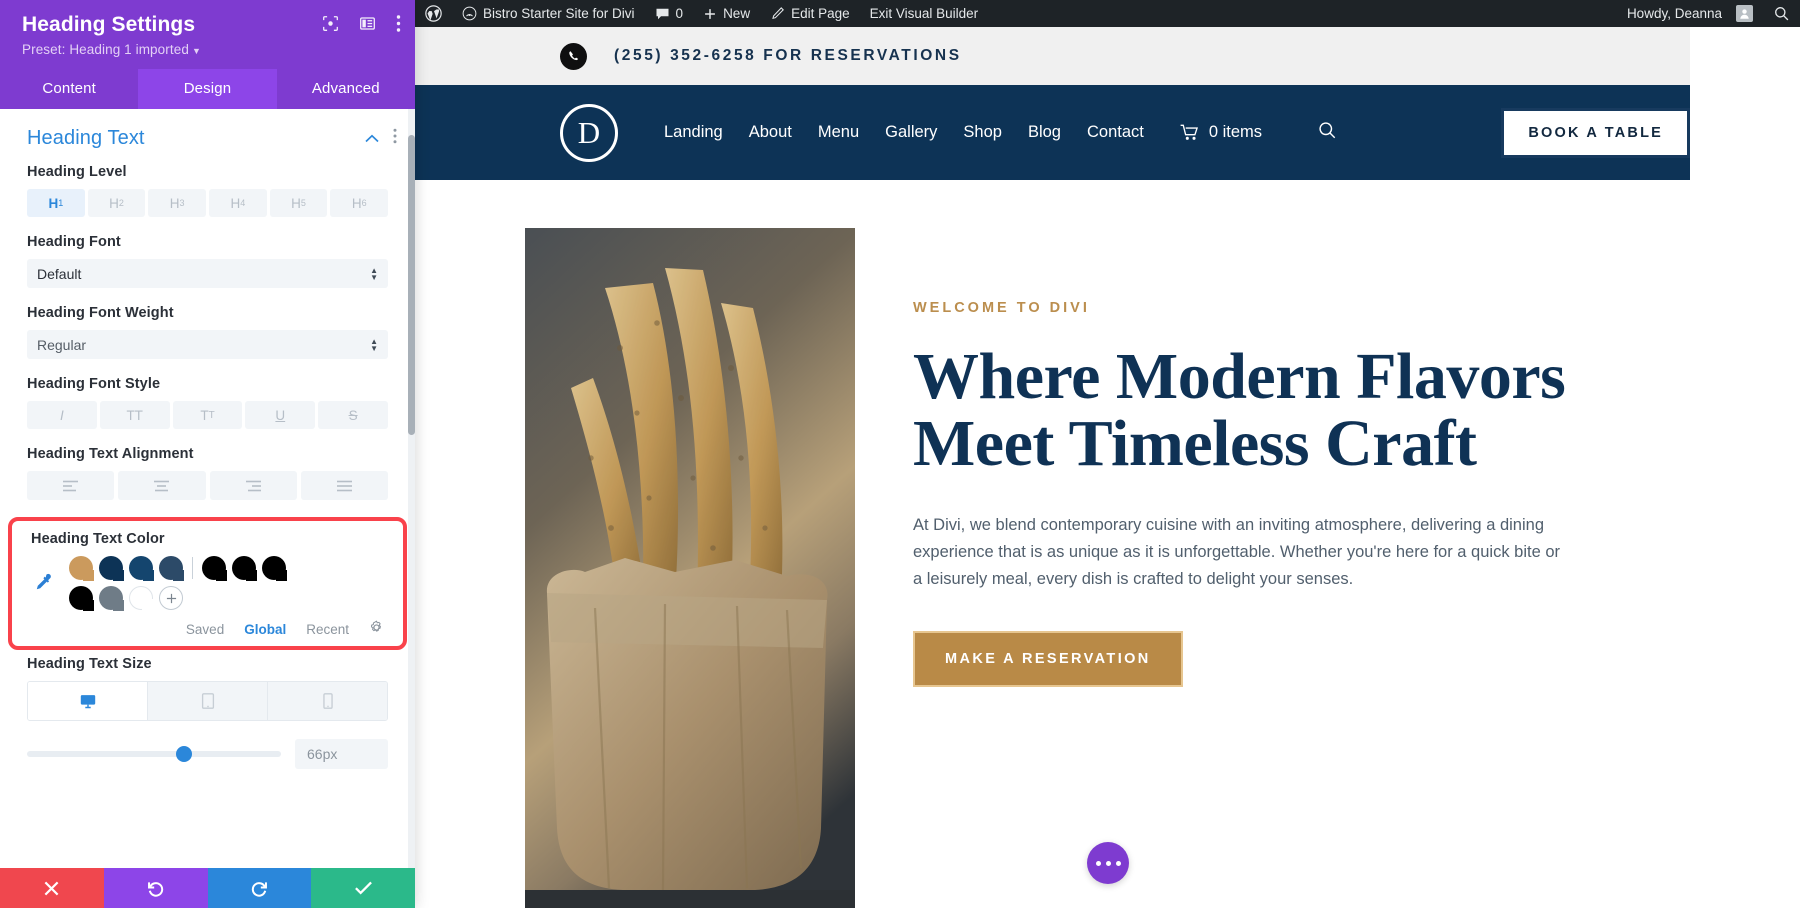  I want to click on underline-icon: U, so click(280, 415).